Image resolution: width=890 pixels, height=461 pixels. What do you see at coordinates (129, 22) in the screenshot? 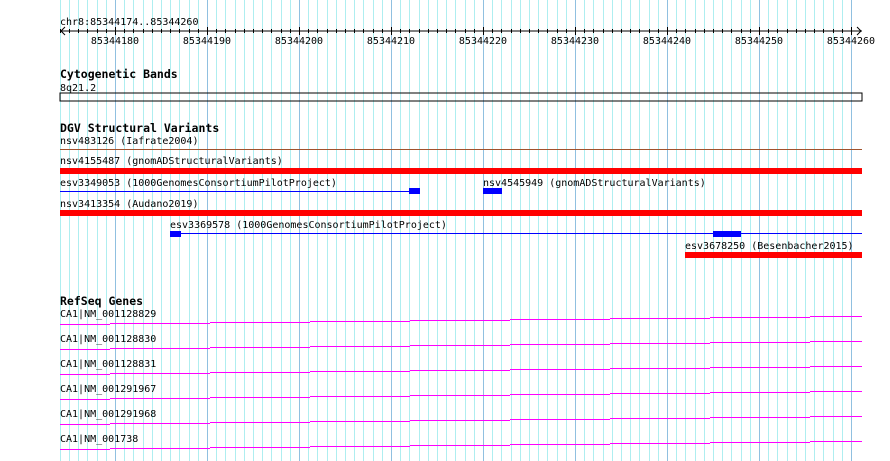
I see `region-label: chr8:85344174..85344260` at bounding box center [129, 22].